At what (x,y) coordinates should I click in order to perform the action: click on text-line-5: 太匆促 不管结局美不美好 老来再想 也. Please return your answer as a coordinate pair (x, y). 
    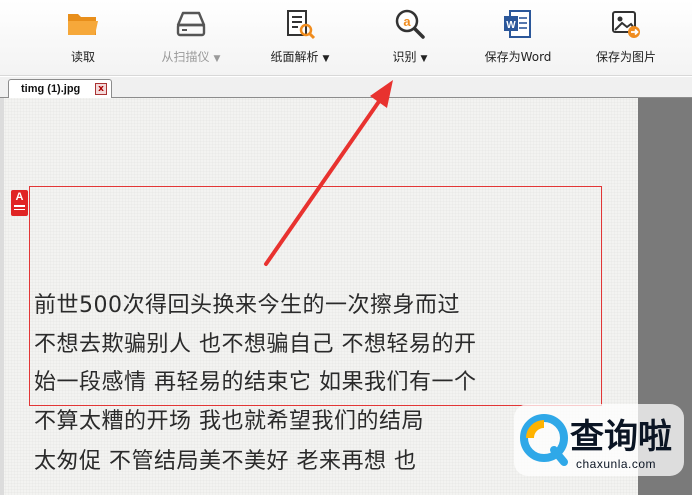
    Looking at the image, I should click on (225, 461).